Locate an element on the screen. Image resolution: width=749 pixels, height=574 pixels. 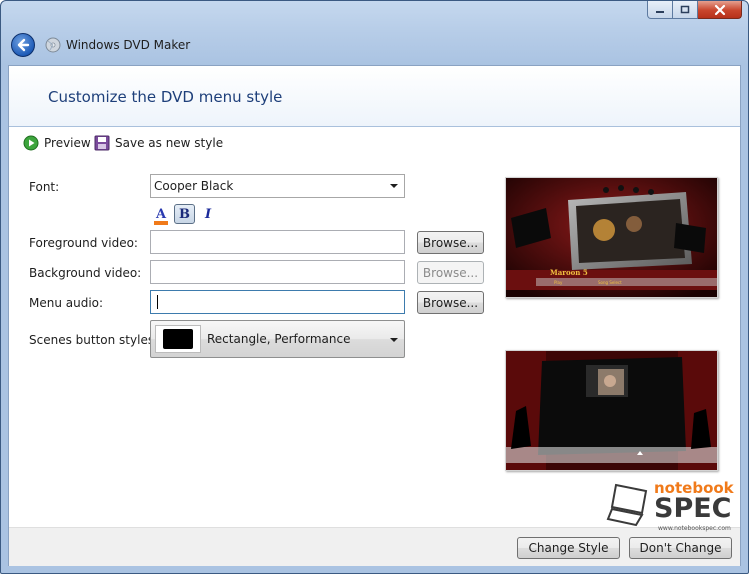
menu-preview-play: Play is located at coordinates (558, 282).